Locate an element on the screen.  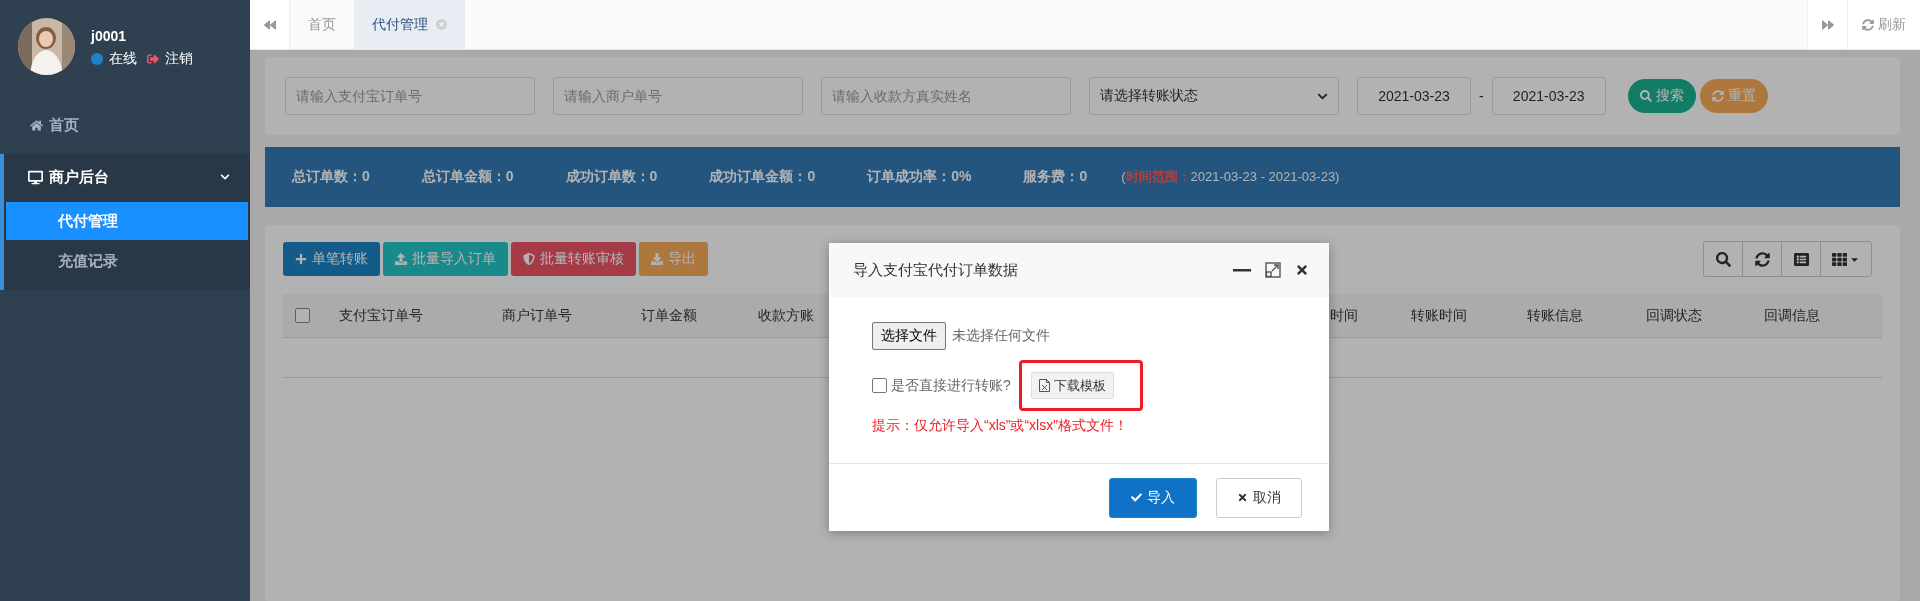
submenu-item: 代付管理 is located at coordinates (127, 221).